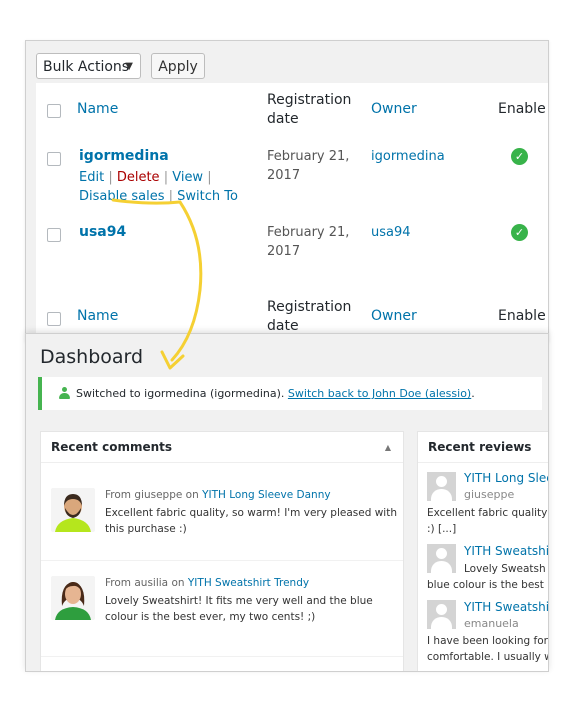 The width and height of the screenshot is (581, 708). Describe the element at coordinates (180, 393) in the screenshot. I see `notice-prefix: Switched to igormedina (igormedina).` at that location.